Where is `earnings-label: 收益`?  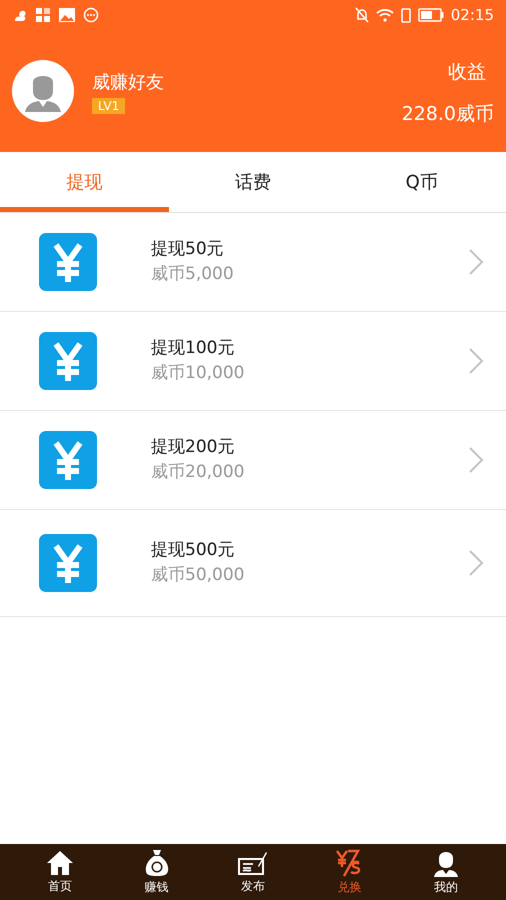
earnings-label: 收益 is located at coordinates (467, 72).